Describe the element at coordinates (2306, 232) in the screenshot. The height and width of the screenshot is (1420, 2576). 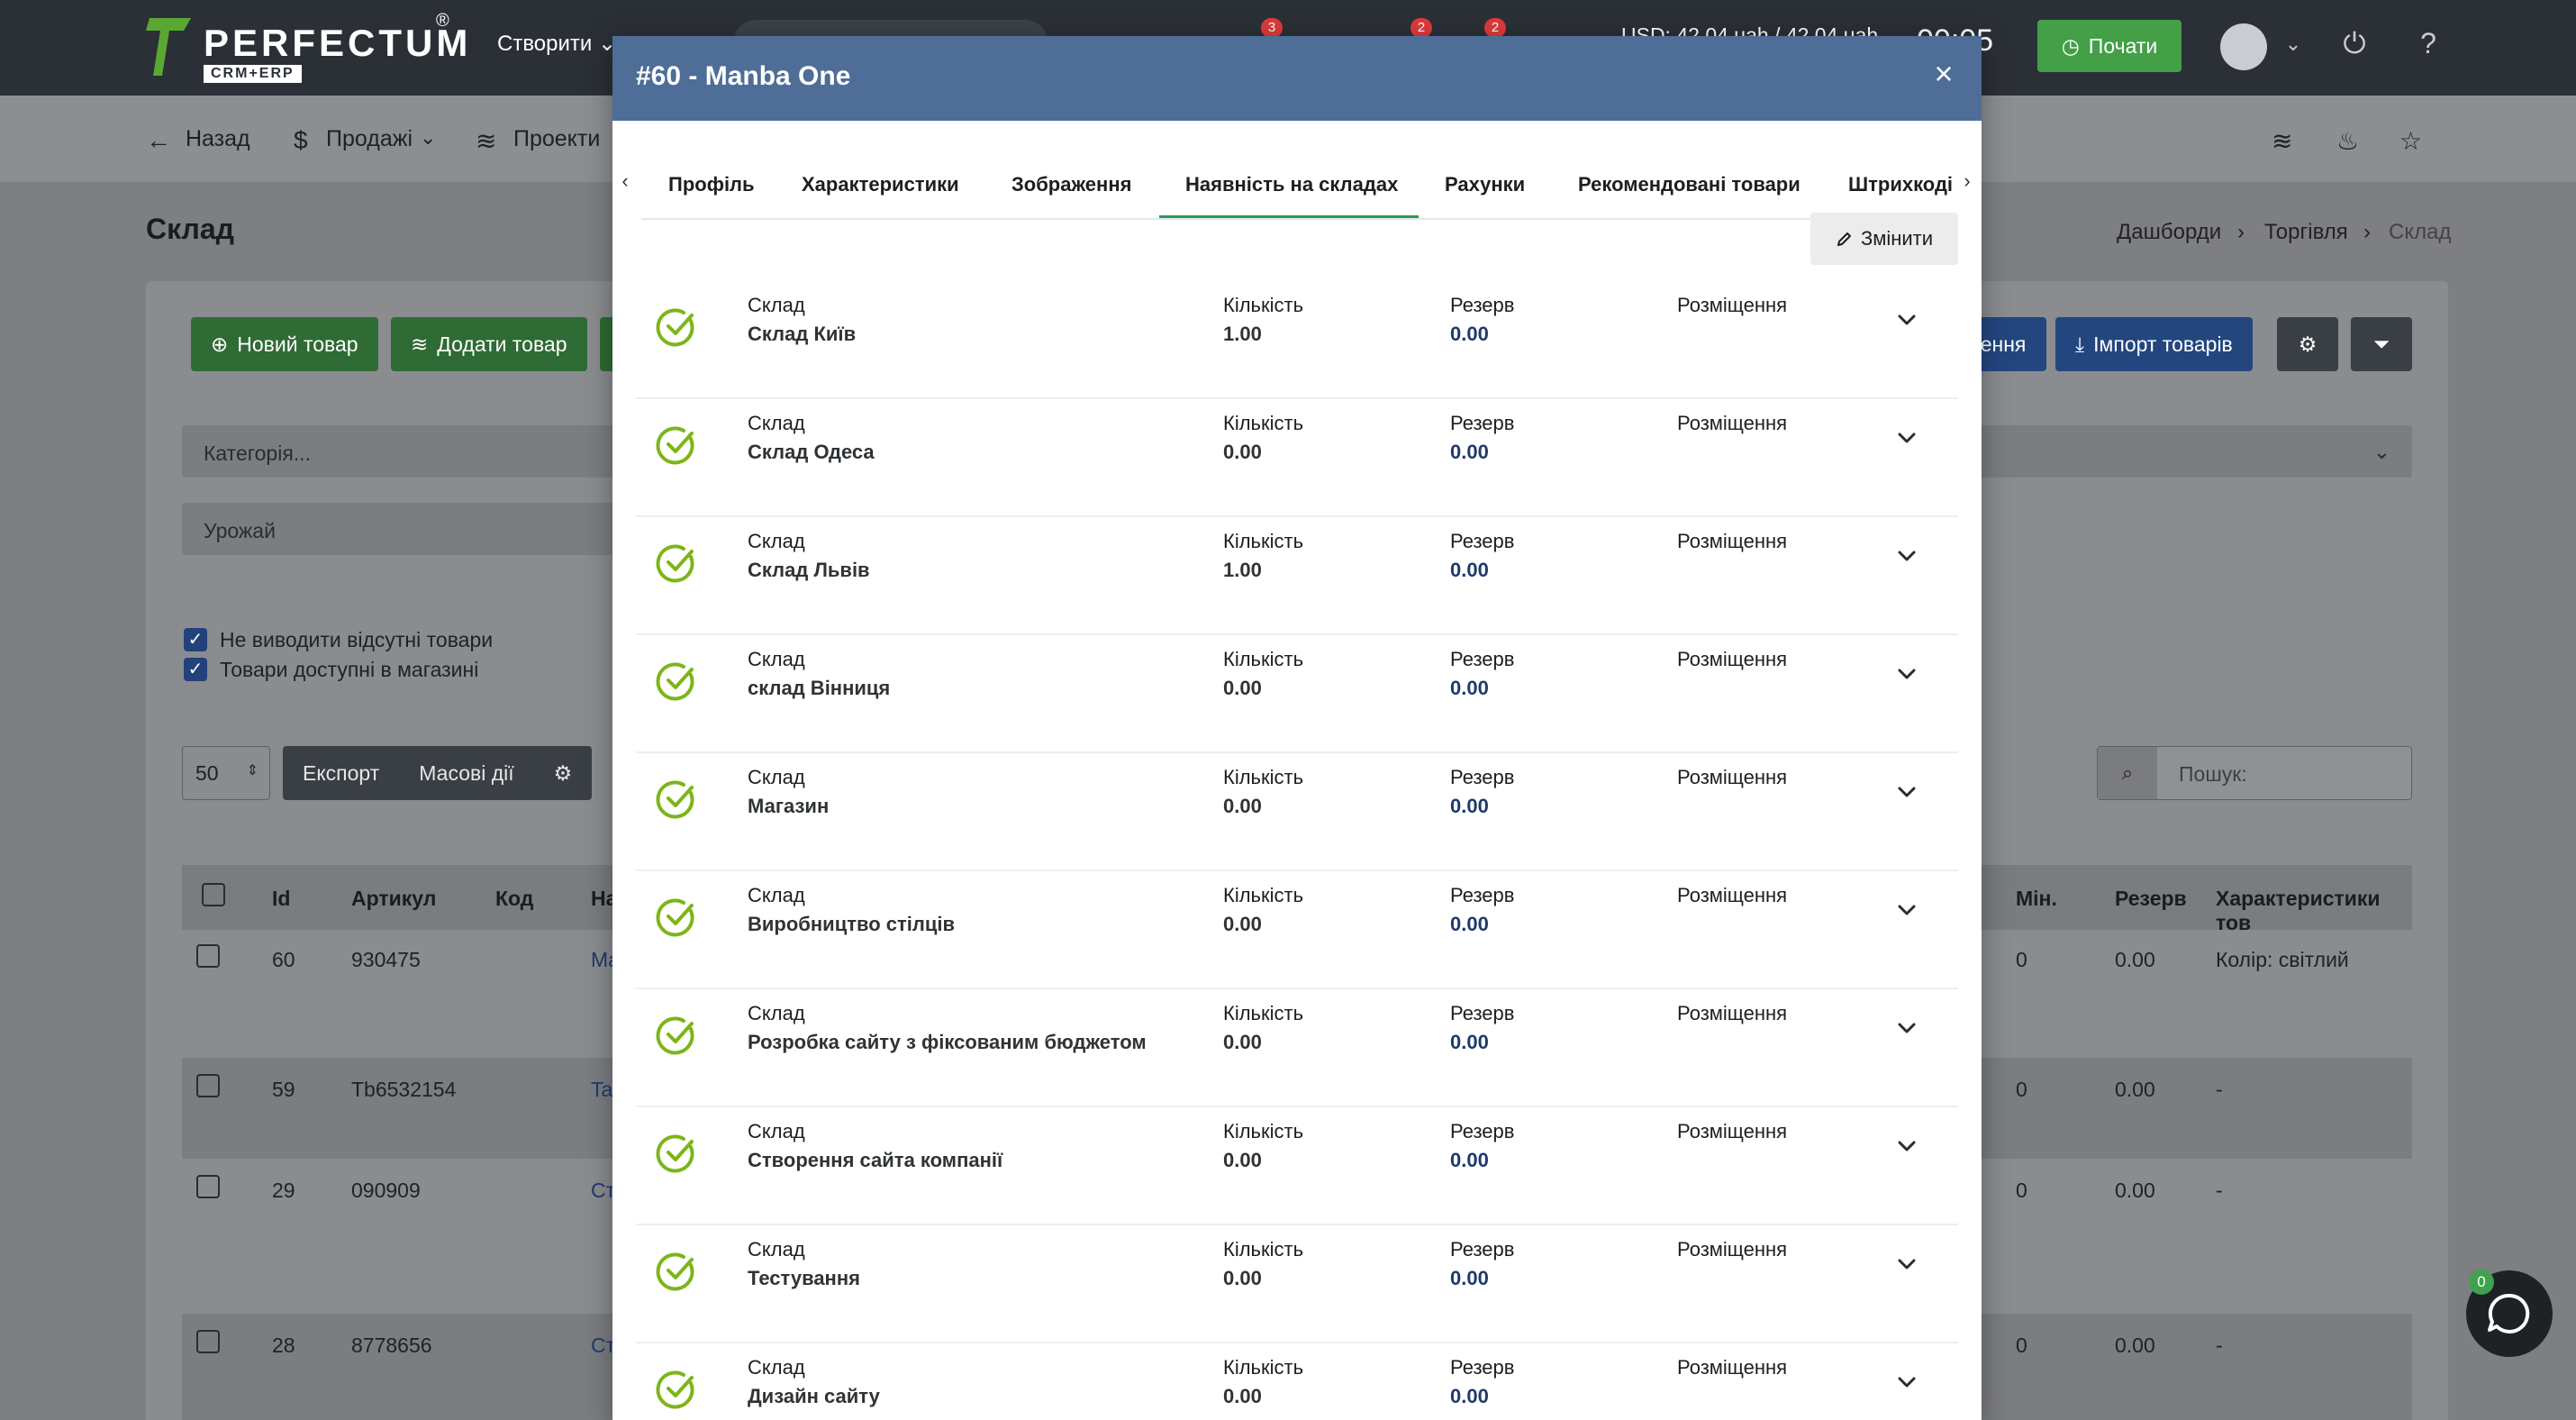
I see `breadcrumb-trade: Торгівля` at that location.